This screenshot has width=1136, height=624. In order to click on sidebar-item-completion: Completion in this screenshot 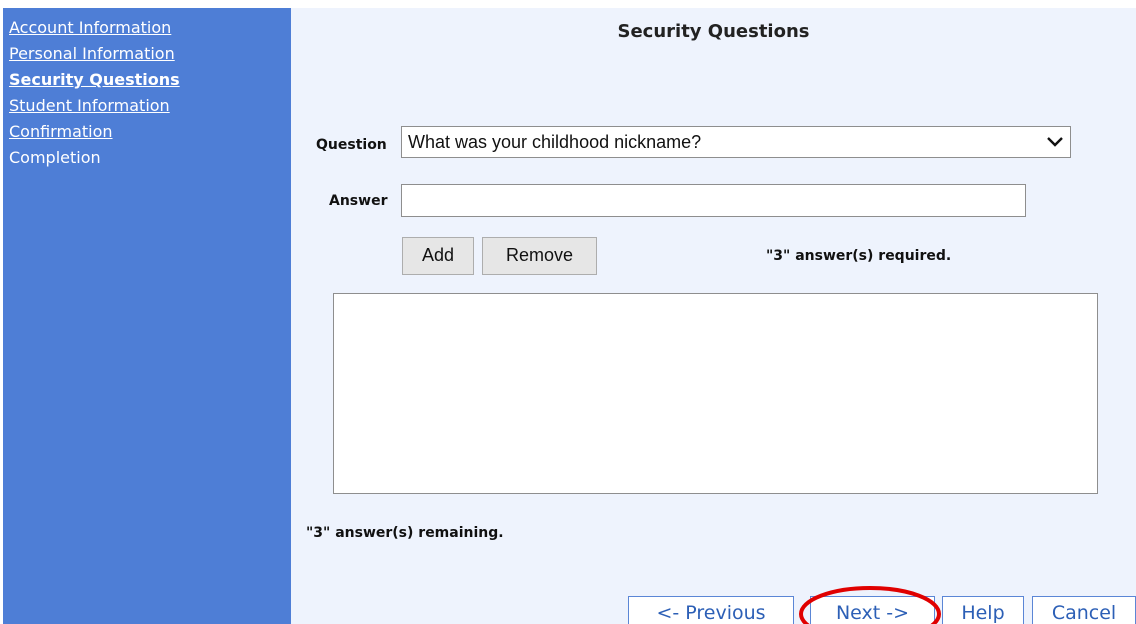, I will do `click(55, 157)`.